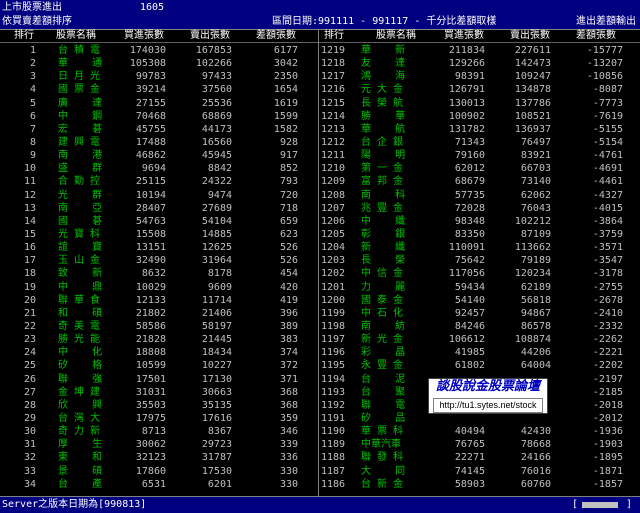 This screenshot has height=513, width=640. I want to click on table-row: 1219 華 新 211834 227611 -15777, so click(478, 50).